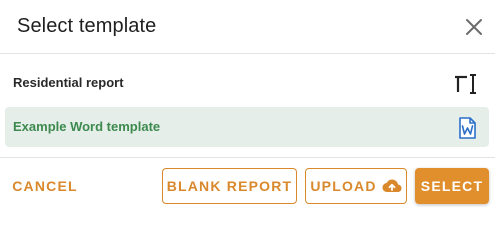 Image resolution: width=495 pixels, height=240 pixels. I want to click on template-item-label: Example Word template, so click(87, 126).